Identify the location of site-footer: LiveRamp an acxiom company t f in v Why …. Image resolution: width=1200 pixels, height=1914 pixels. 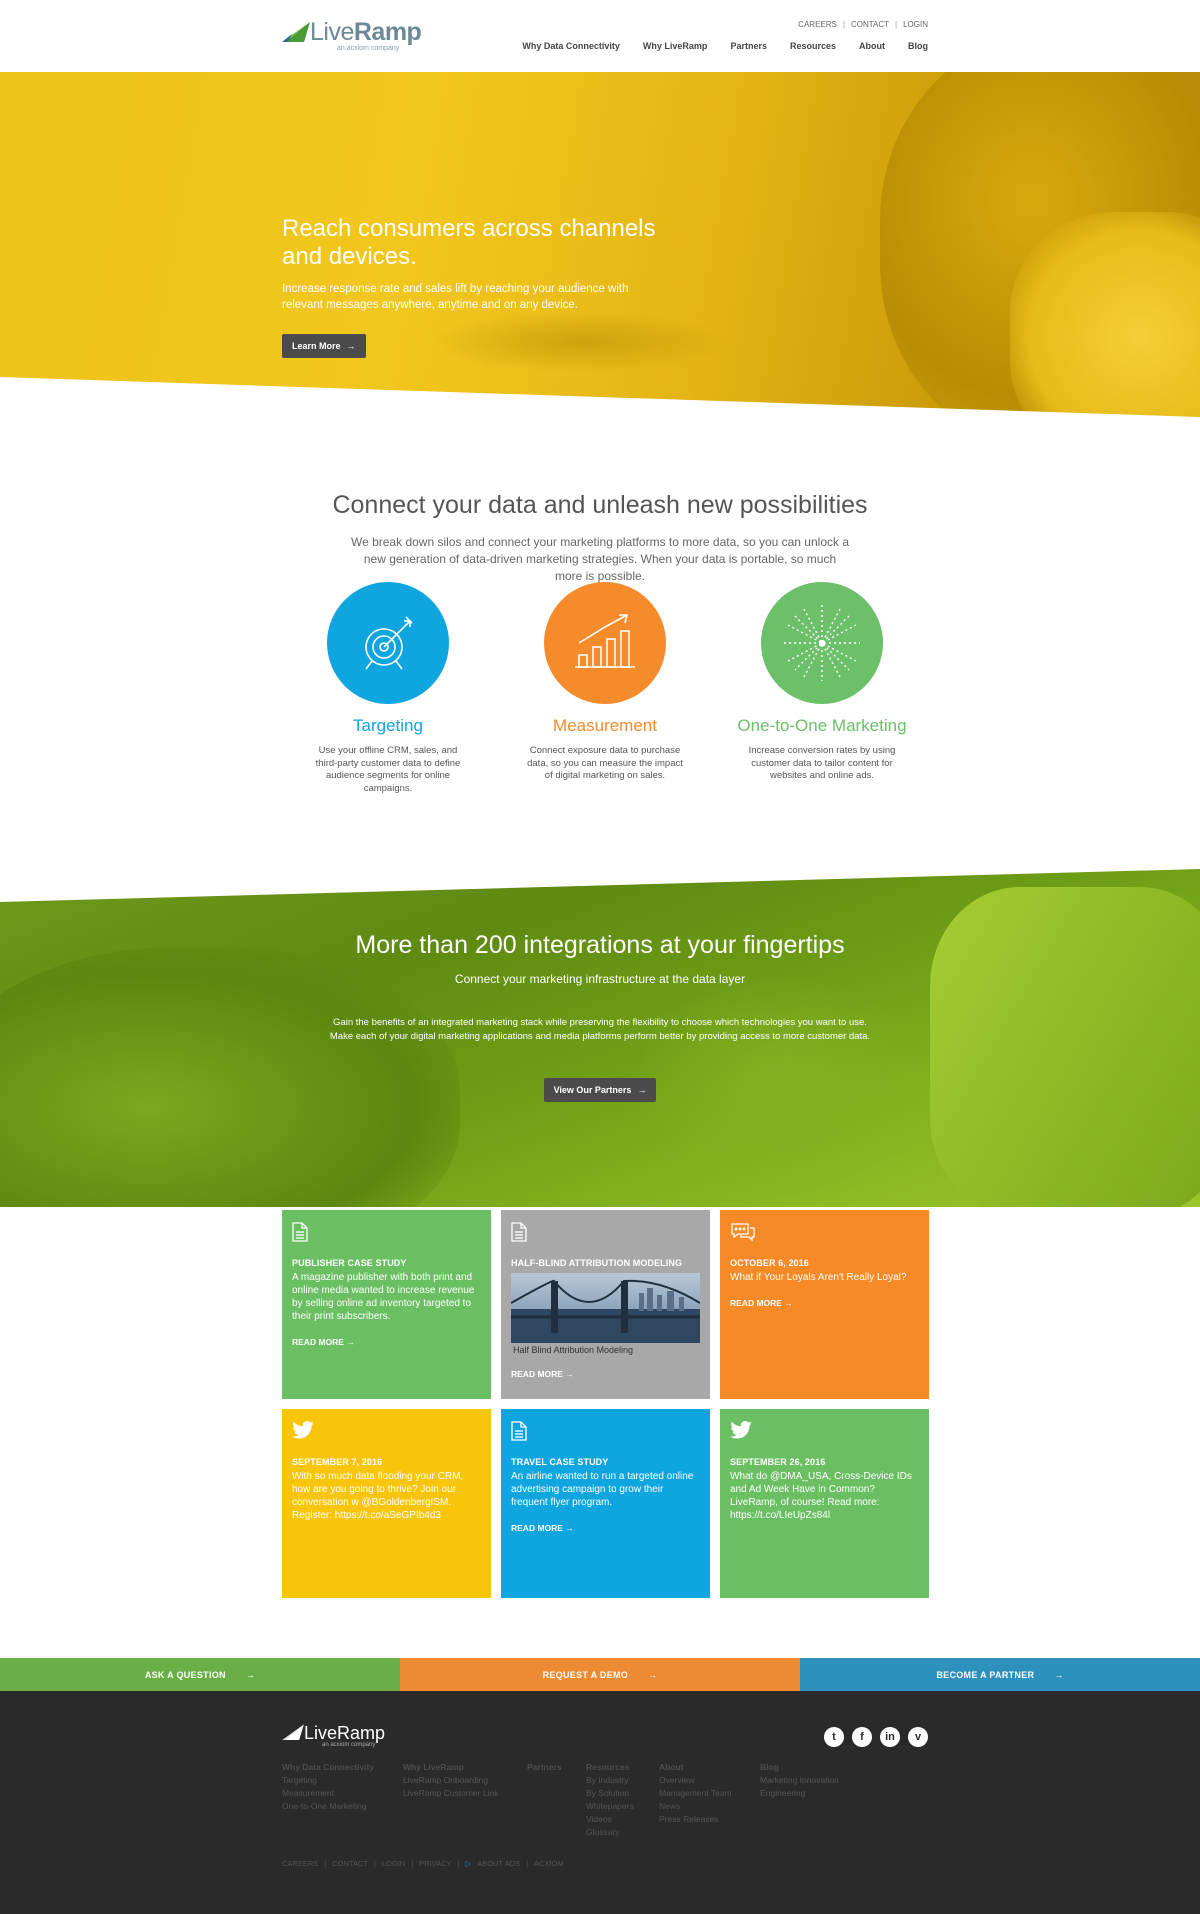
(600, 1802).